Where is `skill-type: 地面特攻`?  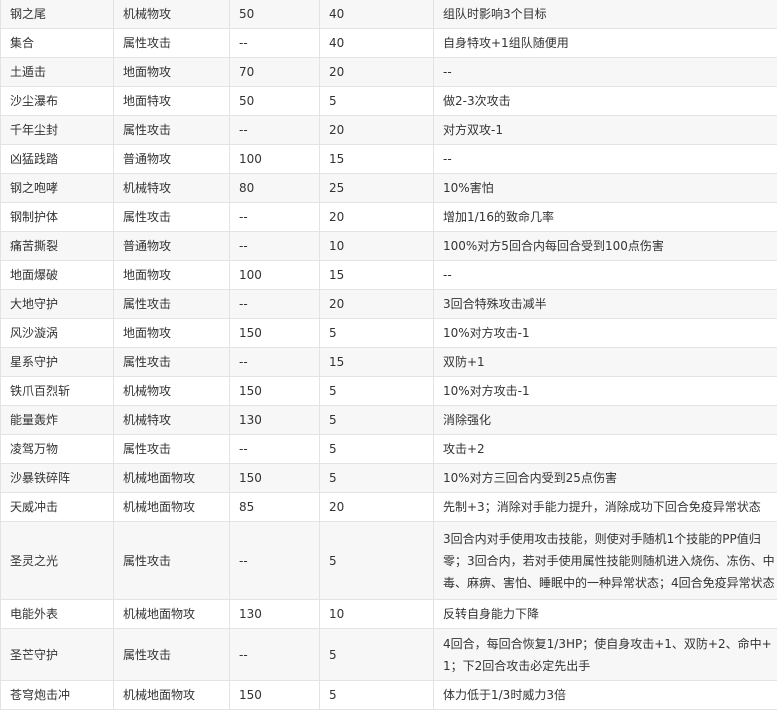
skill-type: 地面特攻 is located at coordinates (172, 101).